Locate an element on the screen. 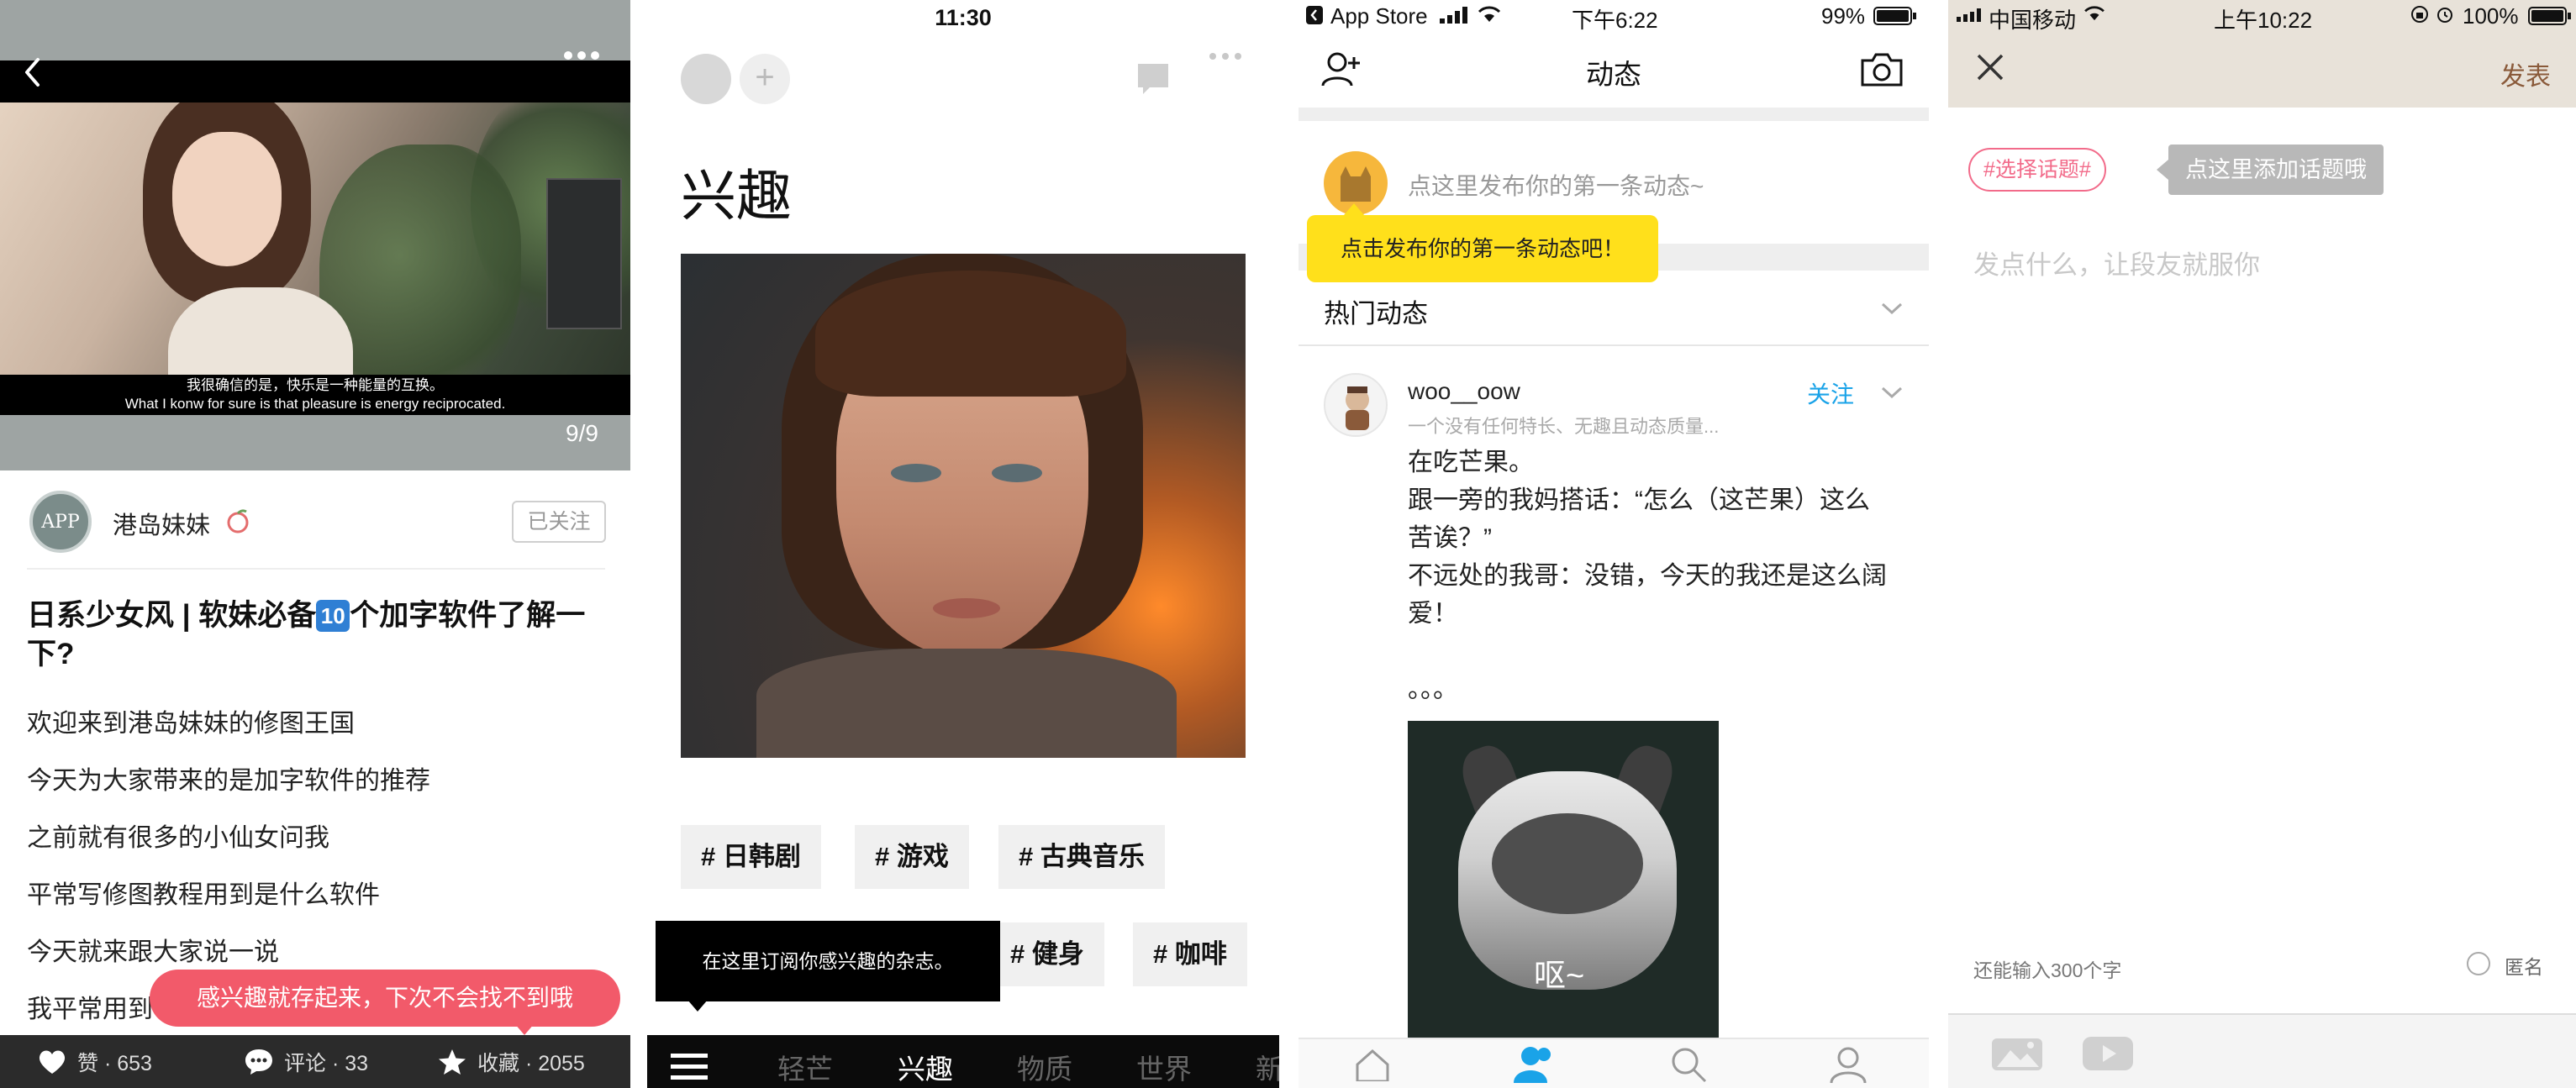 The width and height of the screenshot is (2576, 1088). tab-interest: 兴趣 is located at coordinates (926, 1067).